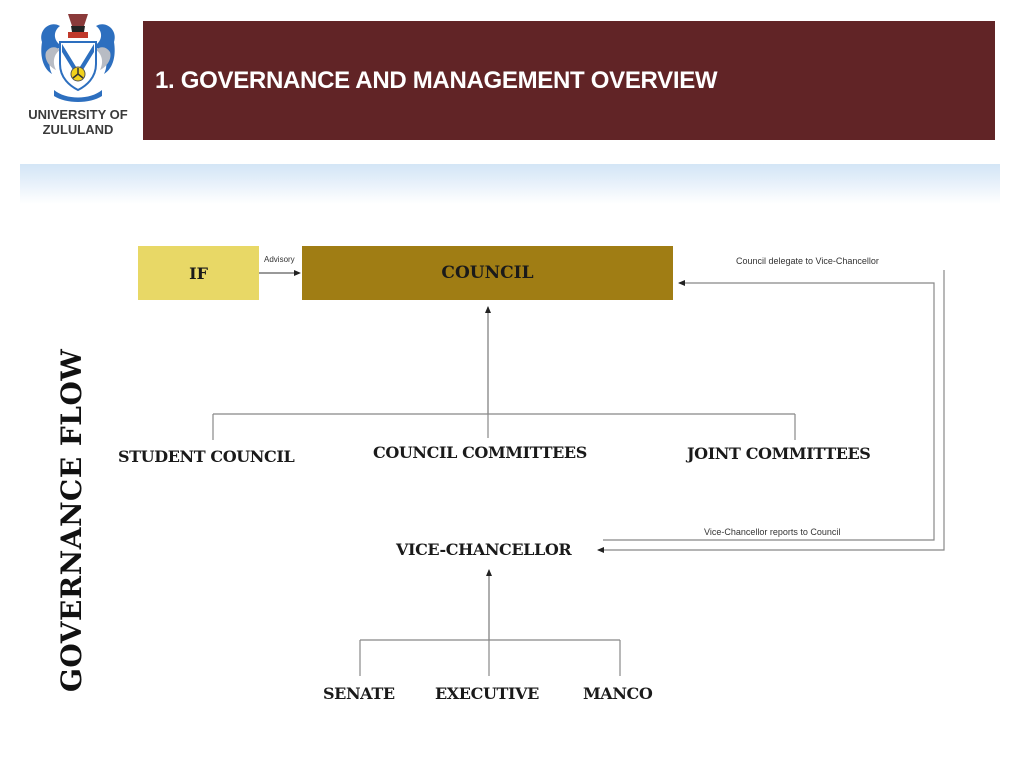  What do you see at coordinates (206, 456) in the screenshot?
I see `student-council-node: STUDENT COUNCIL` at bounding box center [206, 456].